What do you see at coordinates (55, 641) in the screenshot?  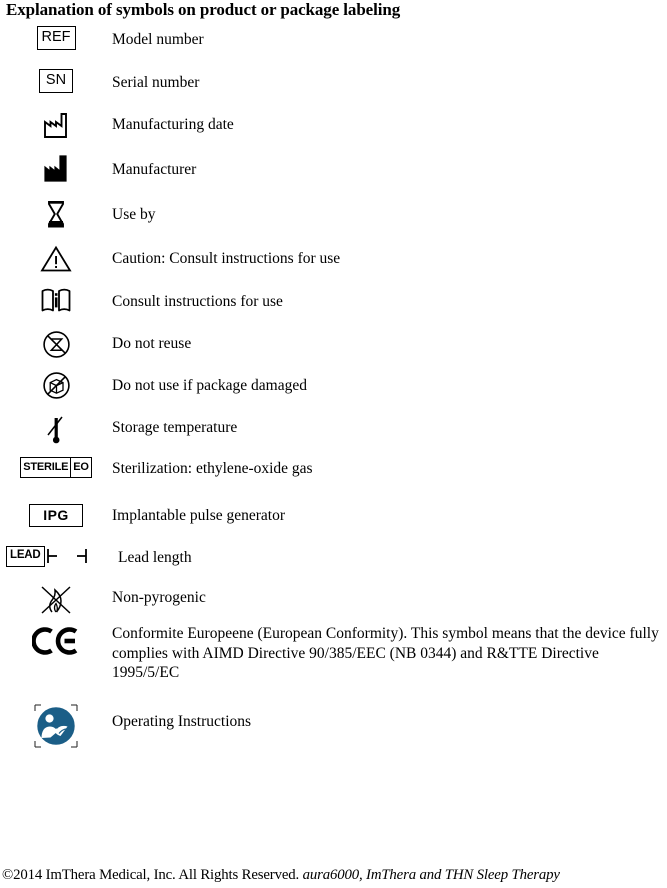 I see `ce-mark-icon` at bounding box center [55, 641].